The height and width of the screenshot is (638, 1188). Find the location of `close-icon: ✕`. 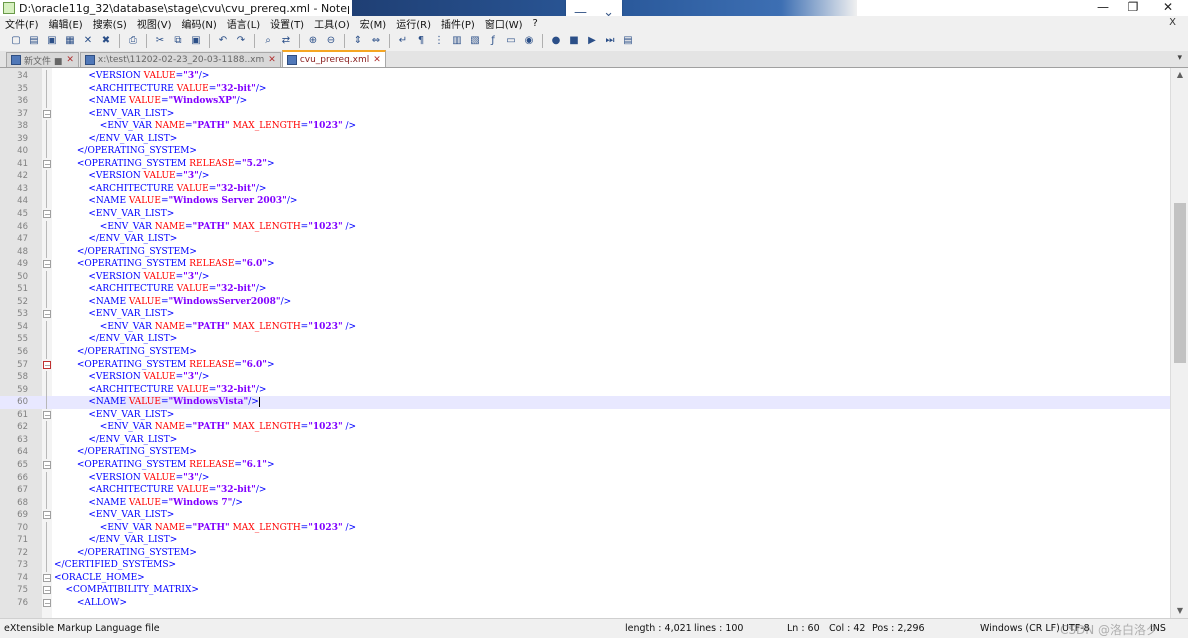

close-icon: ✕ is located at coordinates (88, 41).